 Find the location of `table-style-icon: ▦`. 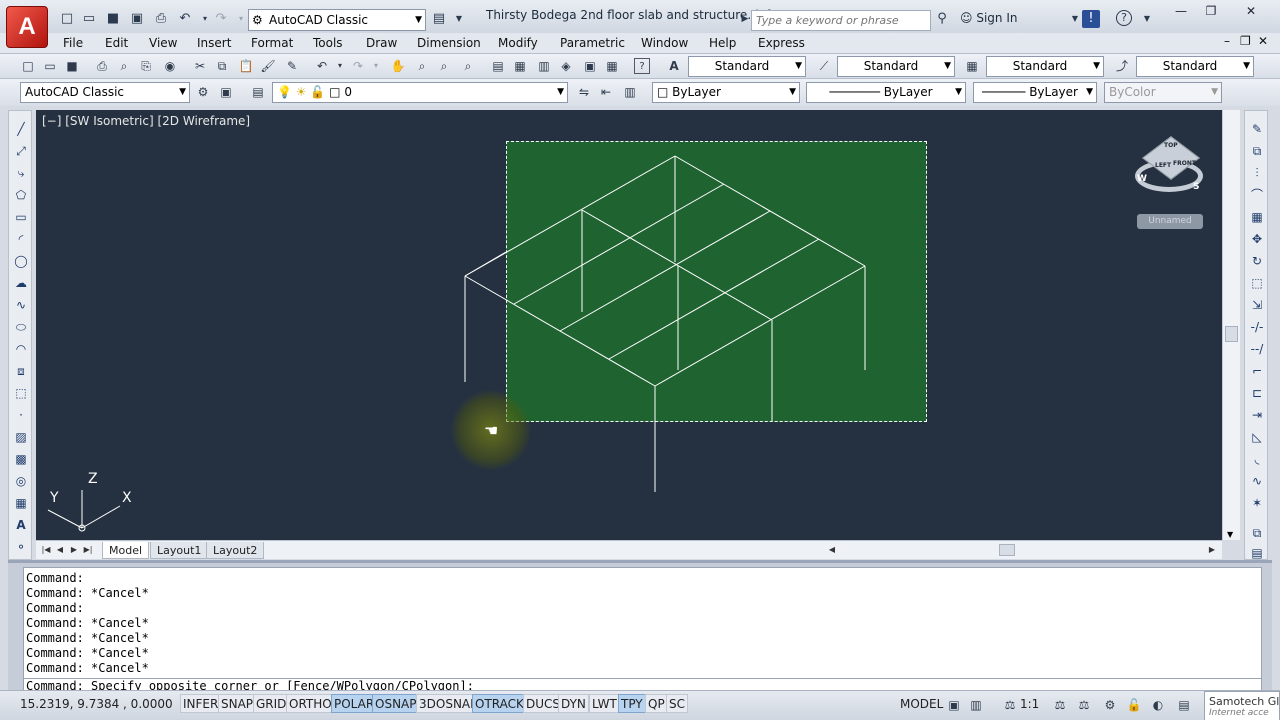

table-style-icon: ▦ is located at coordinates (972, 66).